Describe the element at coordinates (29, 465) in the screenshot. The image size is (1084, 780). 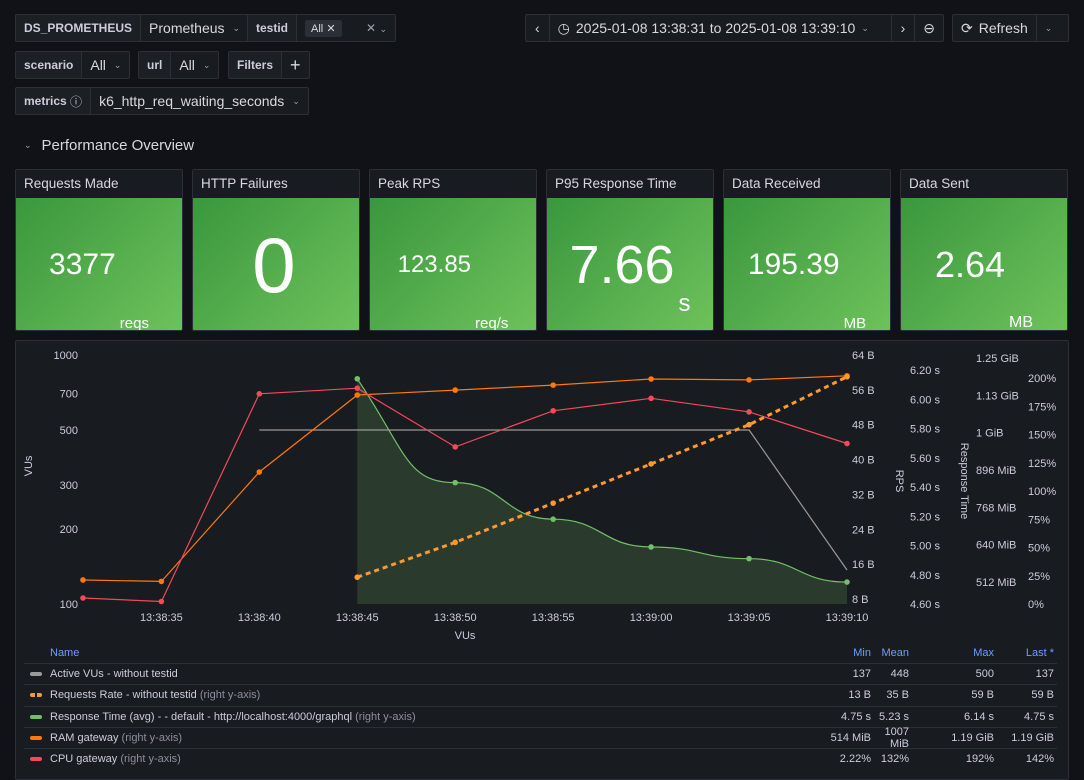
I see `y-axis-label-vus: VUs` at that location.